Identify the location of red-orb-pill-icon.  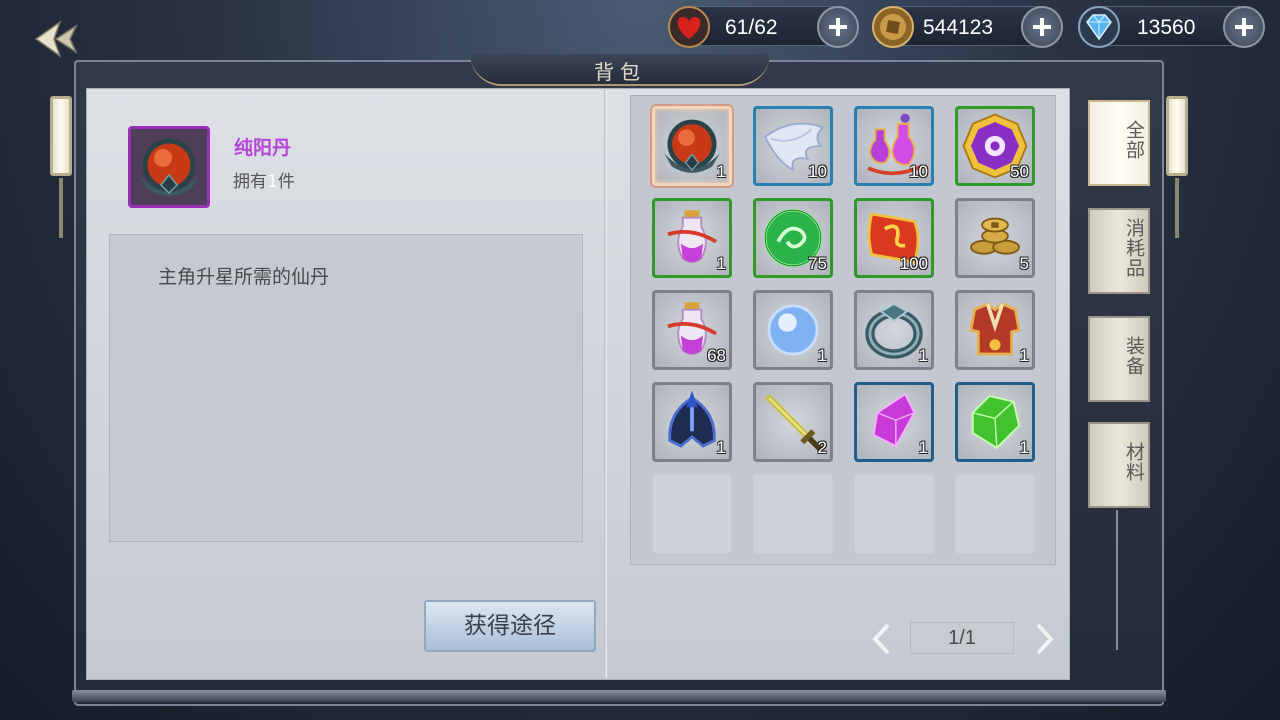
(169, 167).